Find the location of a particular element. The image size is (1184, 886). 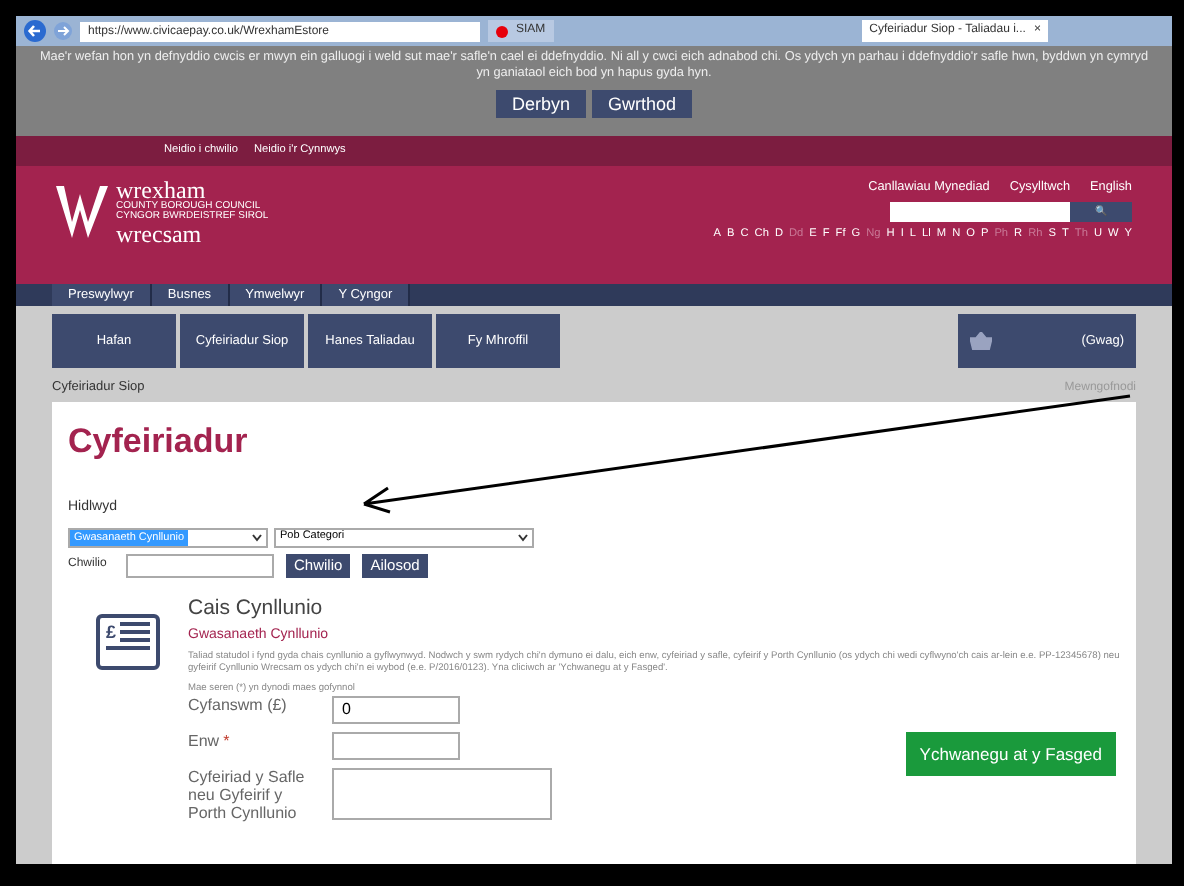

required-mark: * is located at coordinates (226, 740).